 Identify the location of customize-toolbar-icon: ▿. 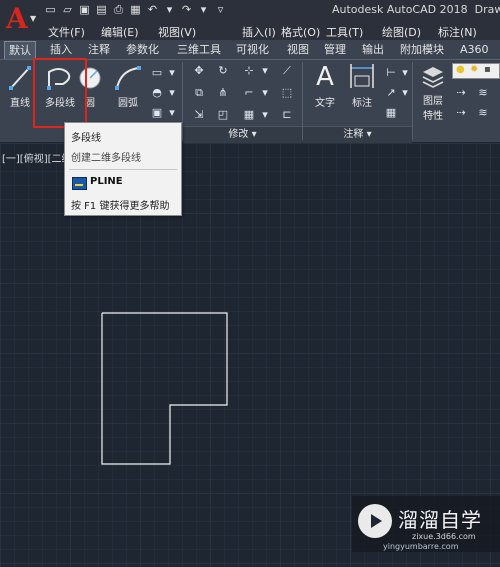
(220, 9).